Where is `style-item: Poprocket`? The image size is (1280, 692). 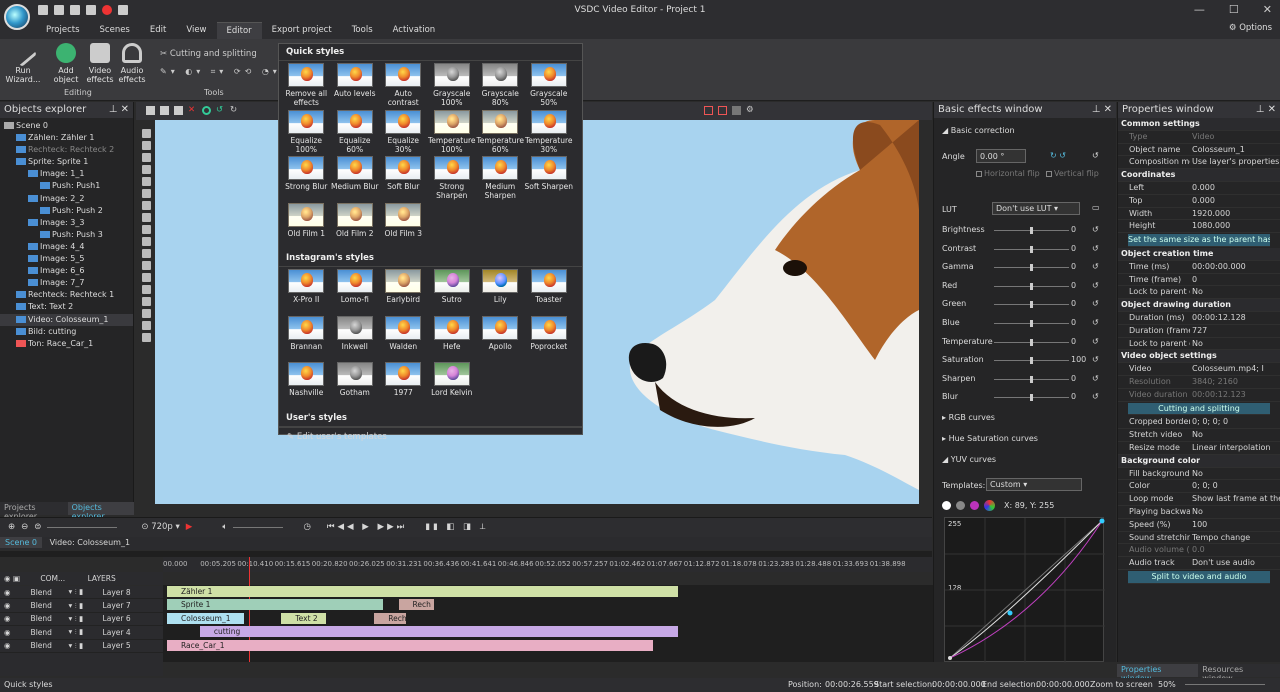 style-item: Poprocket is located at coordinates (549, 338).